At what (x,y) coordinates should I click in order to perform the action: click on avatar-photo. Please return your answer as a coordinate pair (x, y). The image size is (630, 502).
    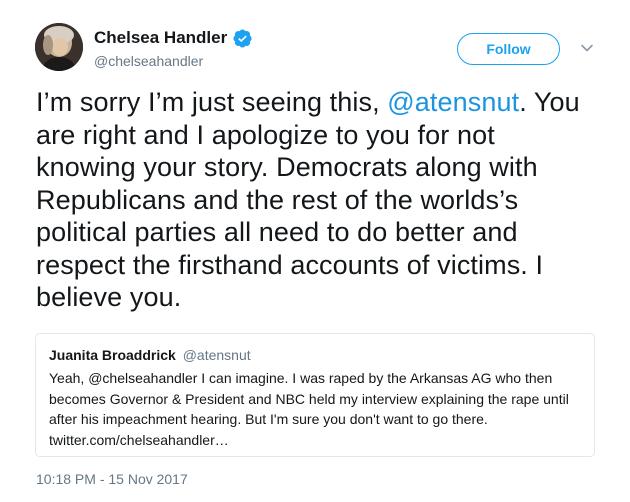
    Looking at the image, I should click on (59, 47).